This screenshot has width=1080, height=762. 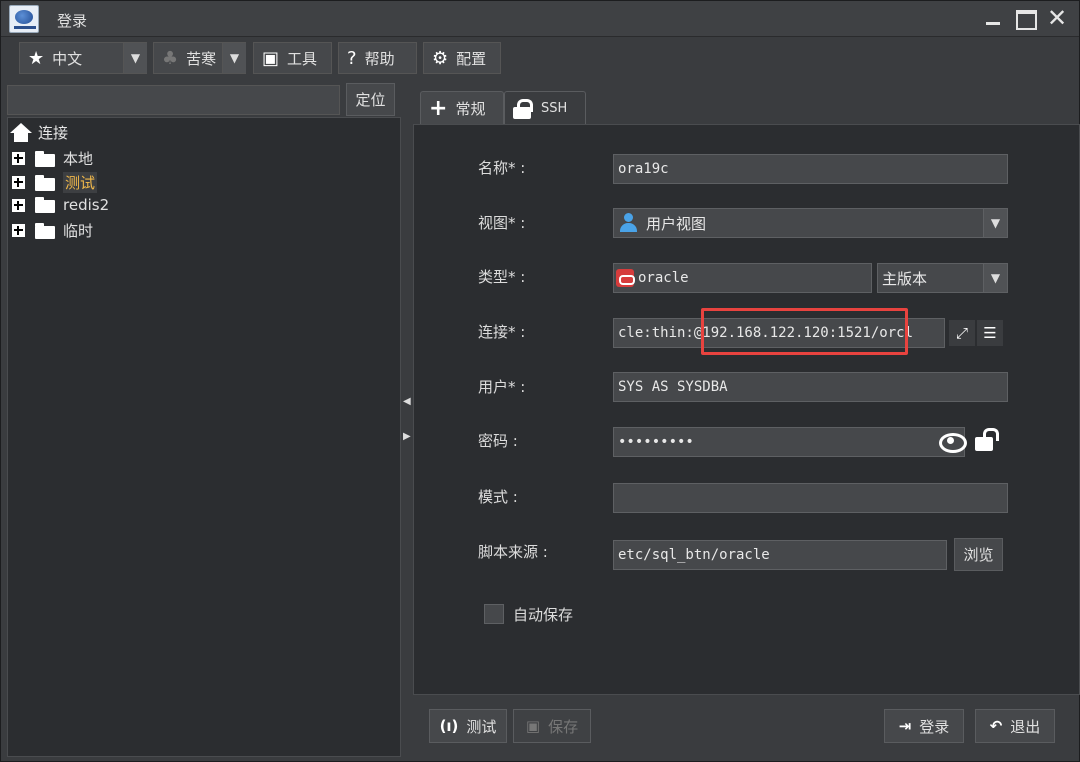 I want to click on theme-select: ♣ 苦寒 ▼, so click(x=199, y=58).